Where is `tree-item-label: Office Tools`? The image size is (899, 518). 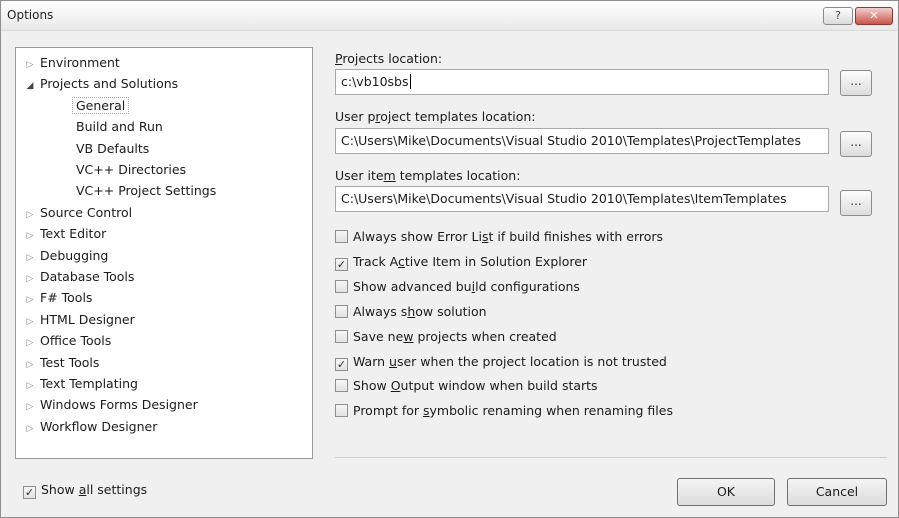 tree-item-label: Office Tools is located at coordinates (76, 341).